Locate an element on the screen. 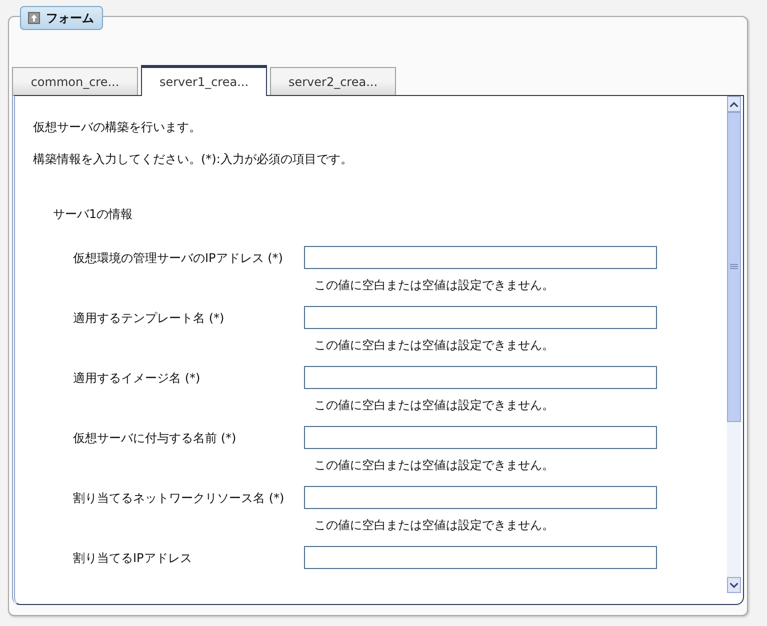 This screenshot has width=767, height=626. field-label: 適用するイメージ名 (*) is located at coordinates (137, 378).